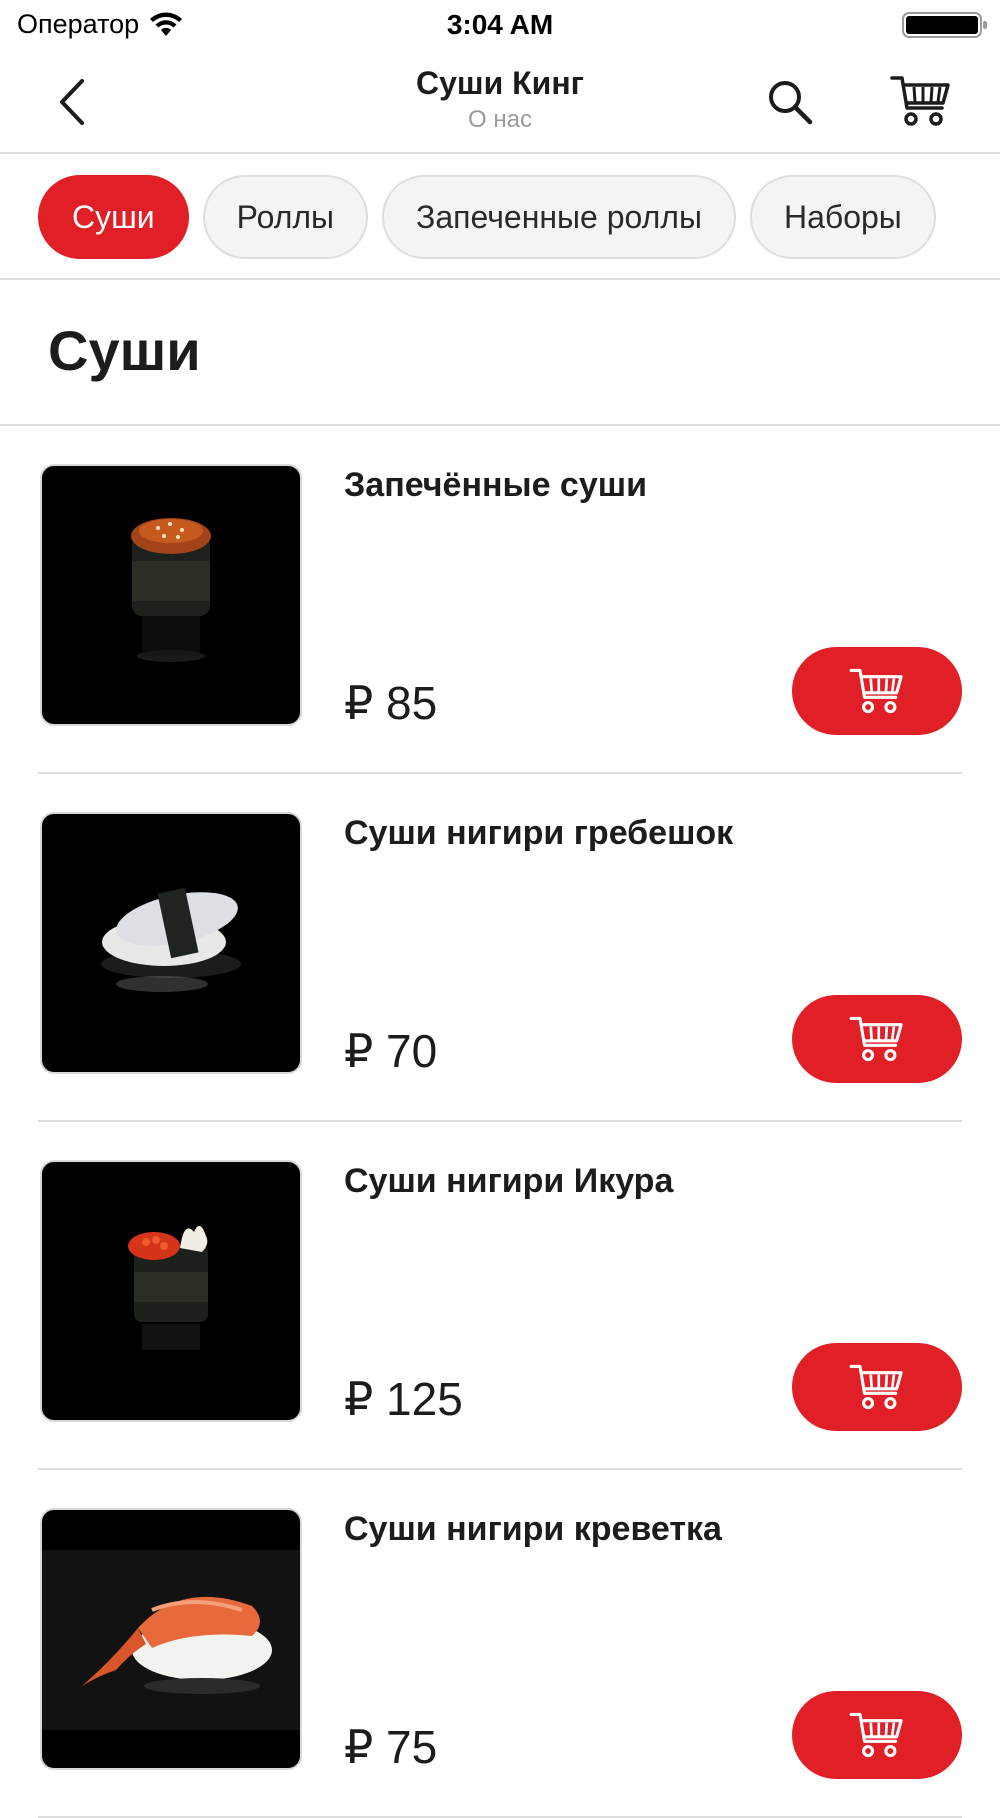 Image resolution: width=1000 pixels, height=1818 pixels. I want to click on product-name: Запечённые суши, so click(495, 485).